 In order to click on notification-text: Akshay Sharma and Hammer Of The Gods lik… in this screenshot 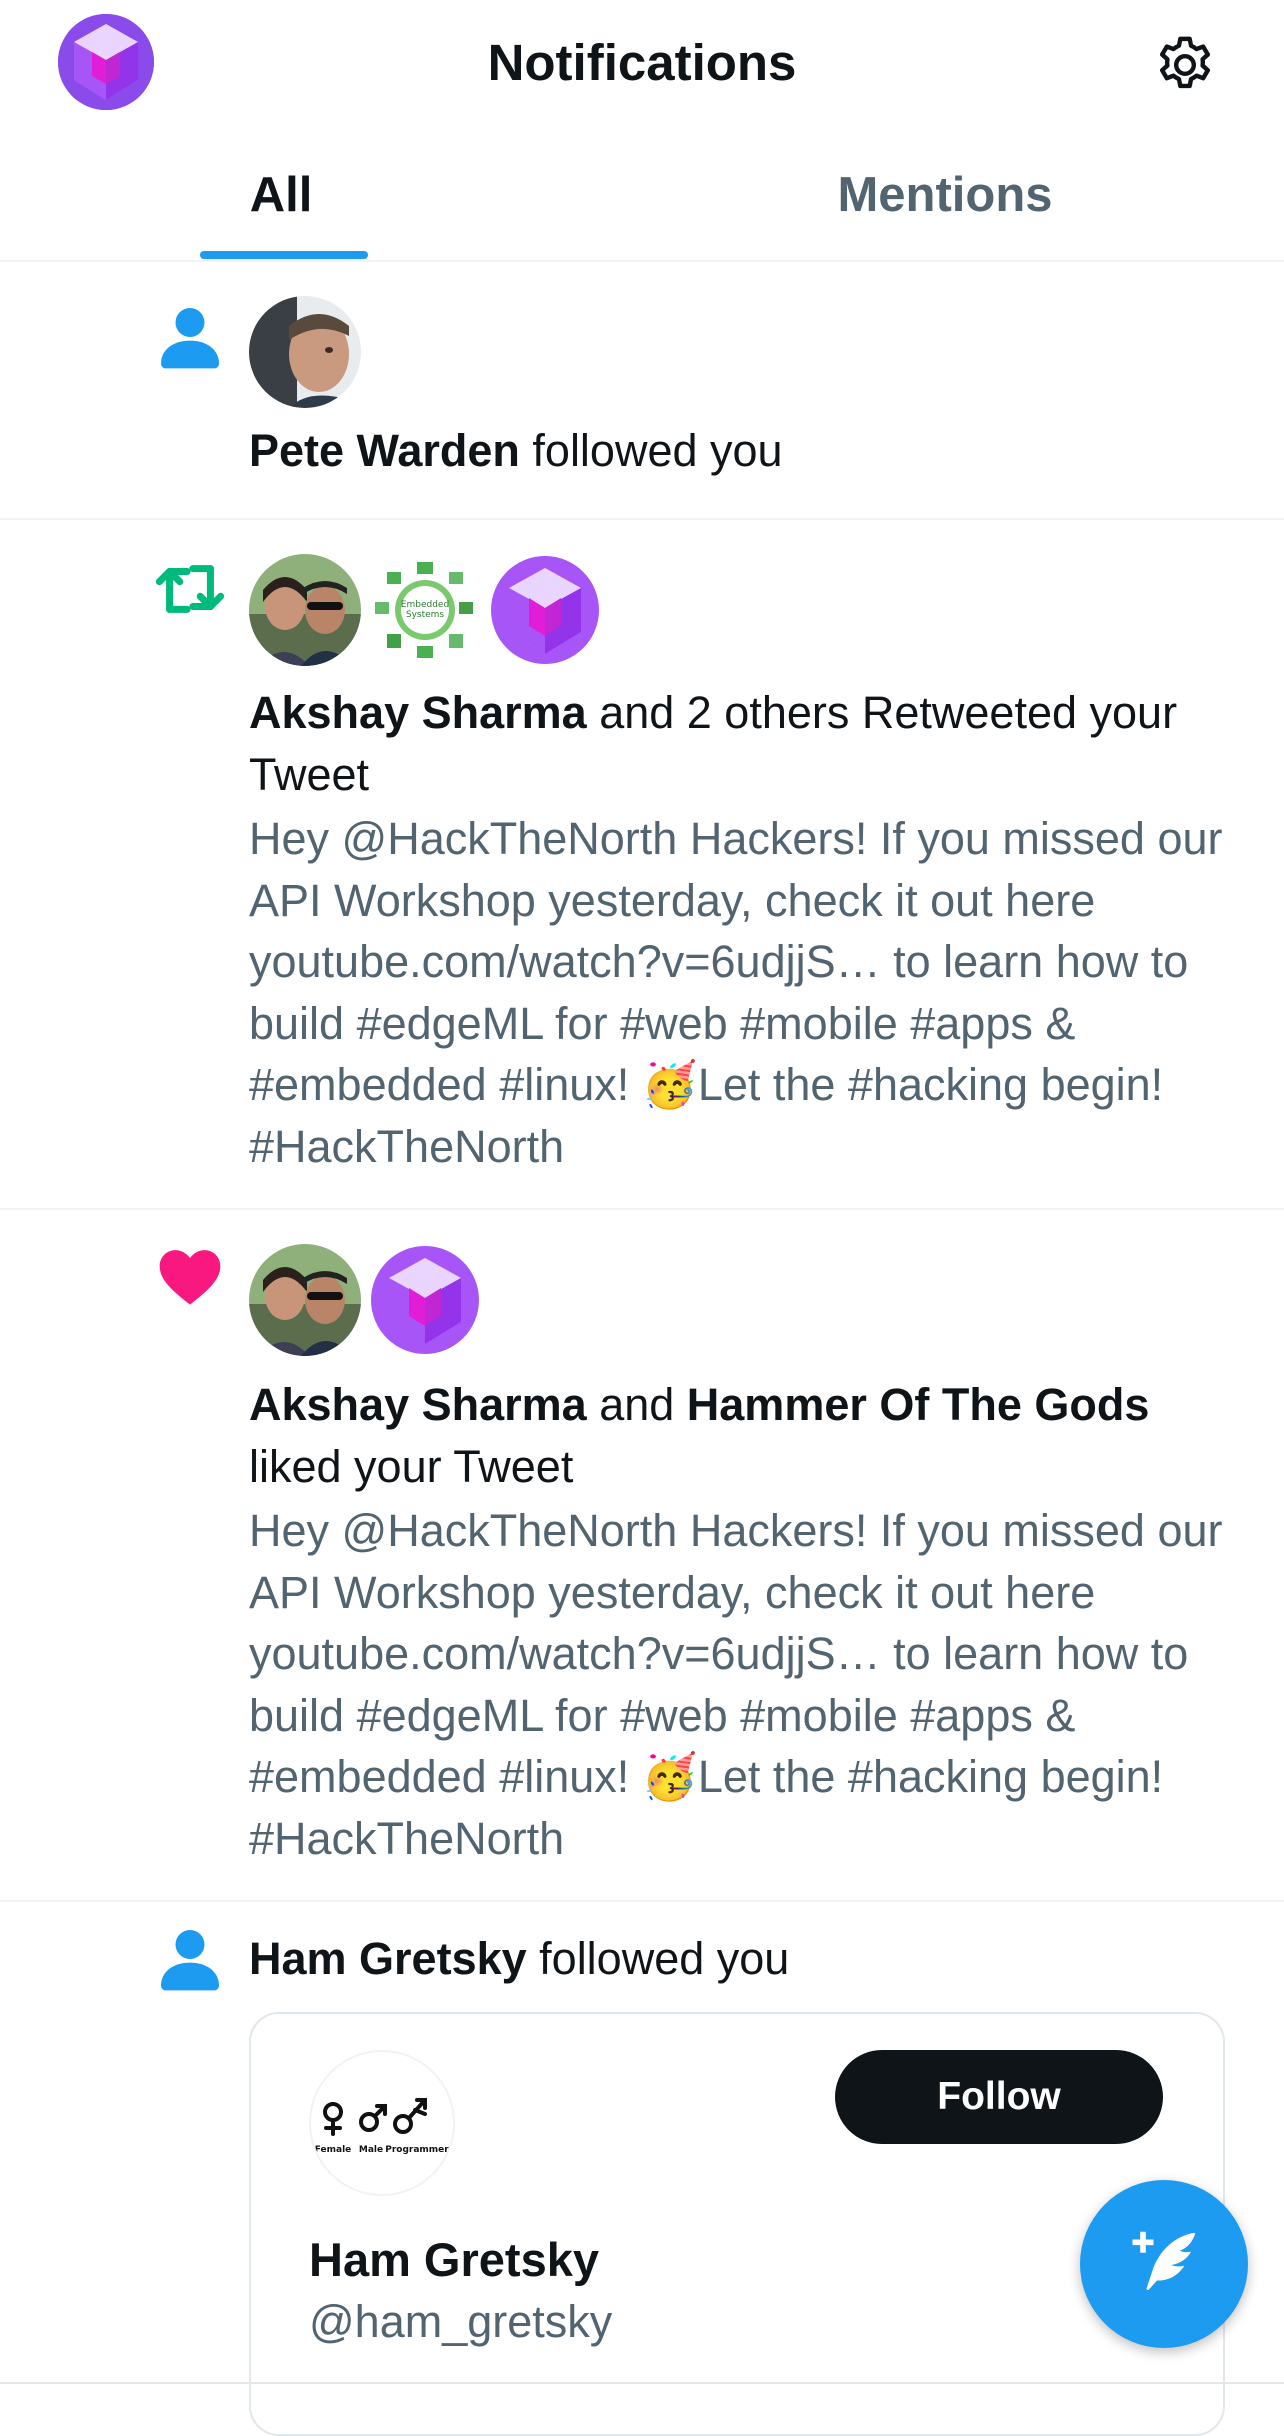, I will do `click(744, 1436)`.